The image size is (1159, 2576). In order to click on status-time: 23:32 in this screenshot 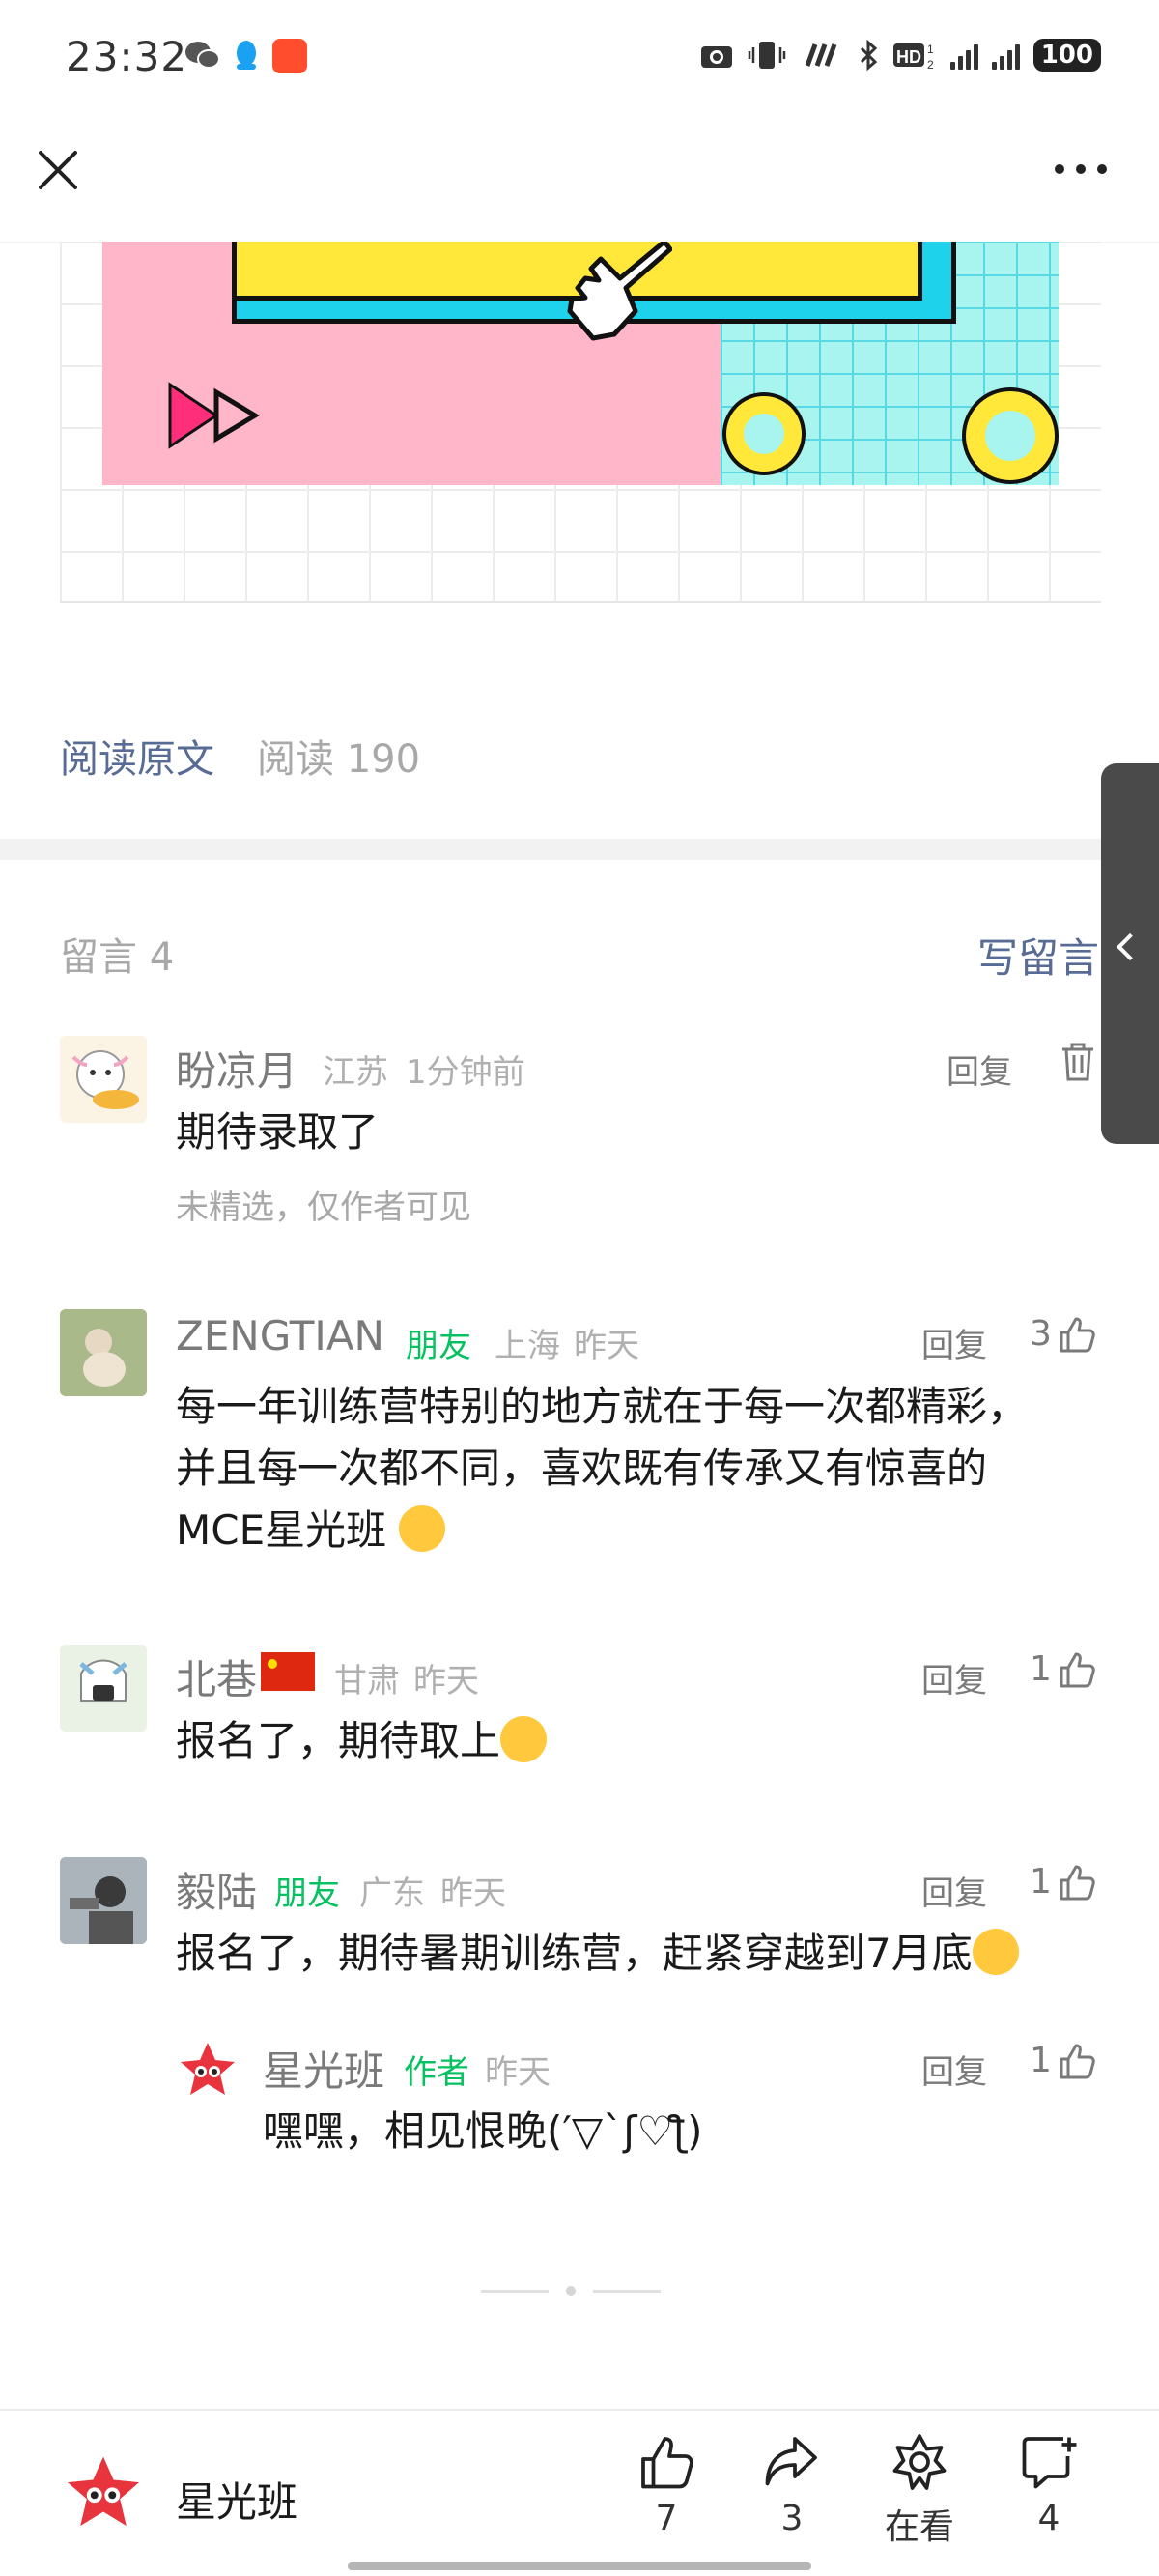, I will do `click(127, 57)`.